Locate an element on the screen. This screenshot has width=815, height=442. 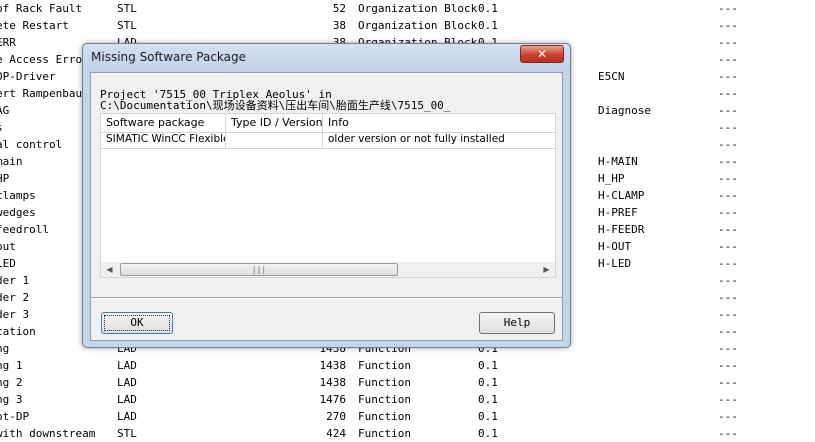
horizontal-scrollbar: ◀ ||| ▶ is located at coordinates (328, 269).